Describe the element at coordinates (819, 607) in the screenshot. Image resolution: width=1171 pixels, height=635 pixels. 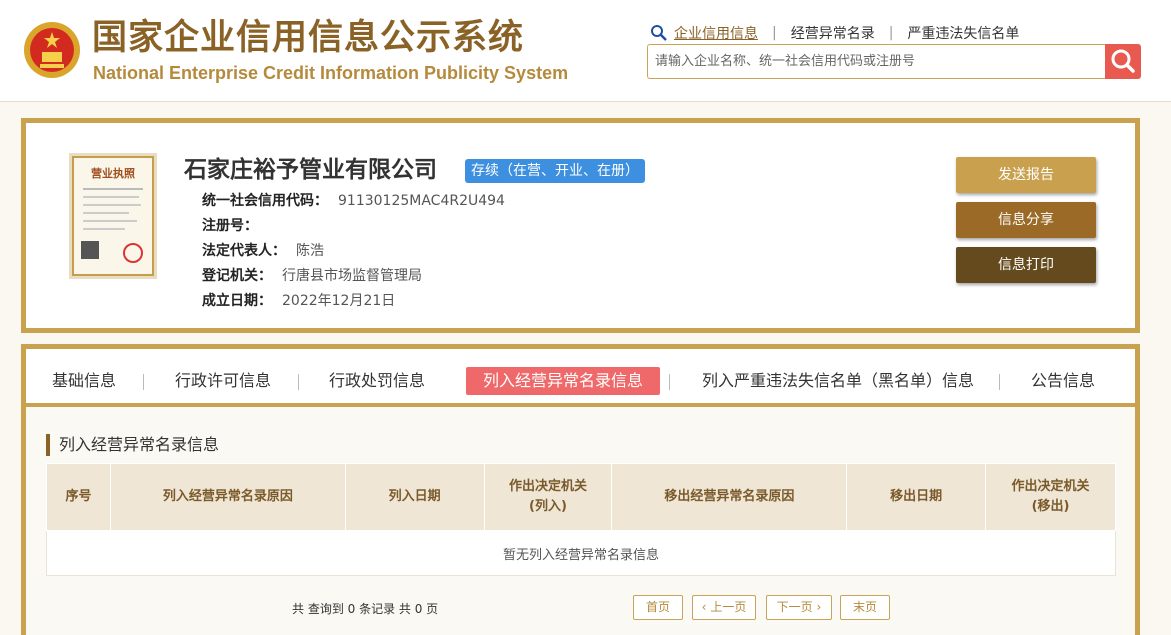
I see `chevron-right-icon: ›` at that location.